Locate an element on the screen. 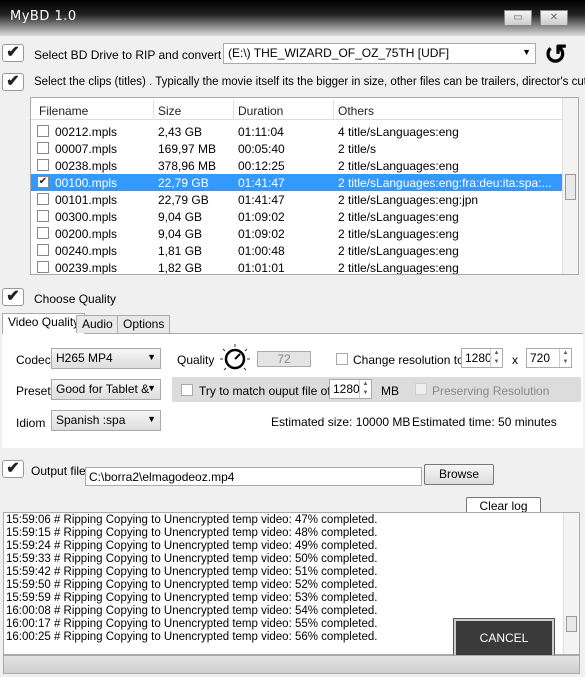 The image size is (585, 677). header-duration: Duration is located at coordinates (260, 111).